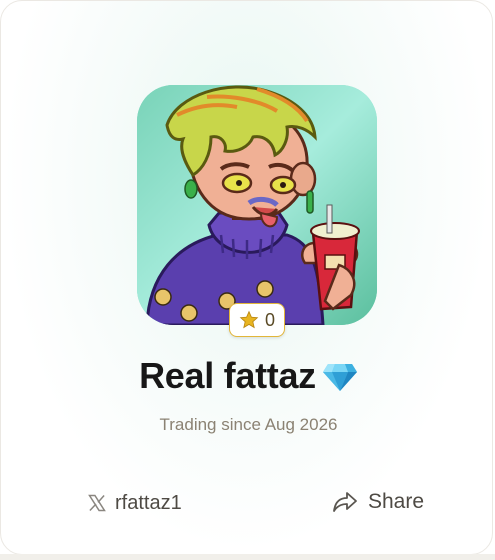 The image size is (495, 560). What do you see at coordinates (247, 557) in the screenshot?
I see `bottom-divider` at bounding box center [247, 557].